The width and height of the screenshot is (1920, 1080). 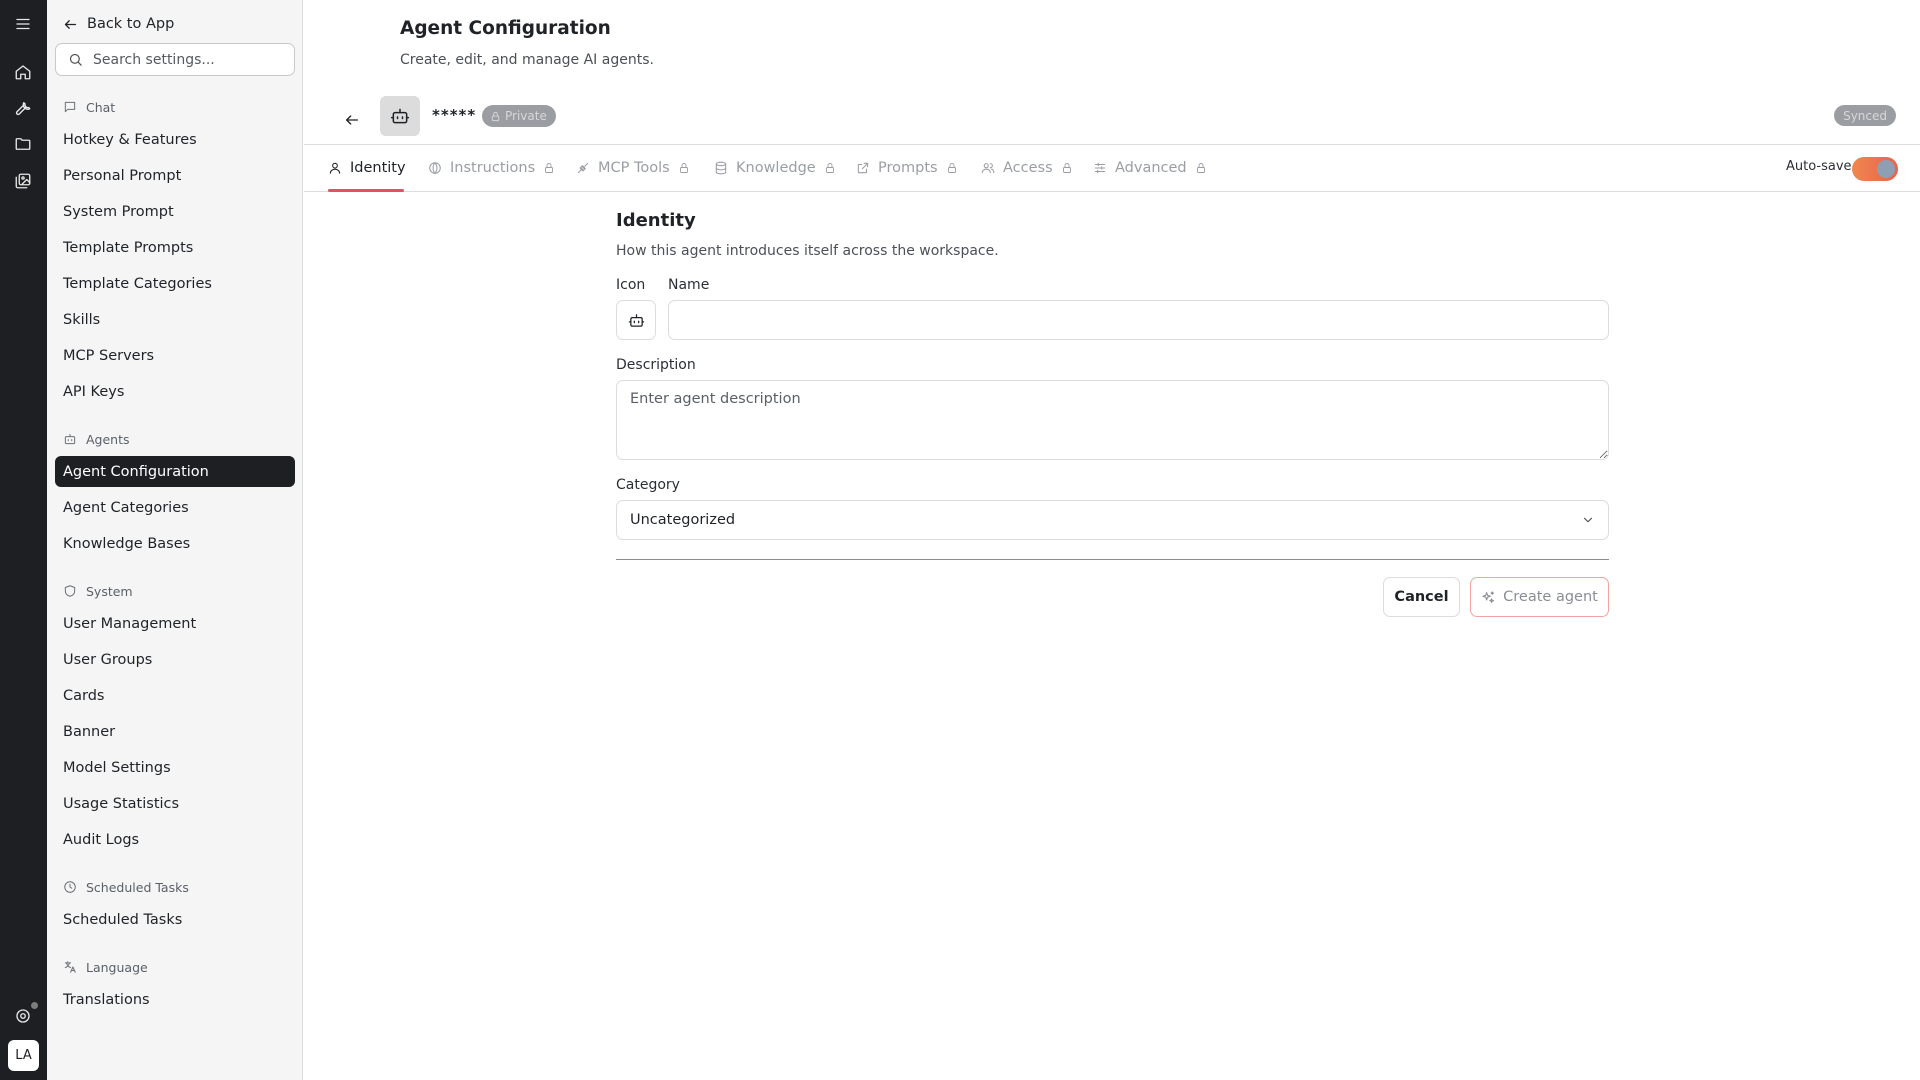 What do you see at coordinates (175, 731) in the screenshot?
I see `sidebar-item-banner: Banner` at bounding box center [175, 731].